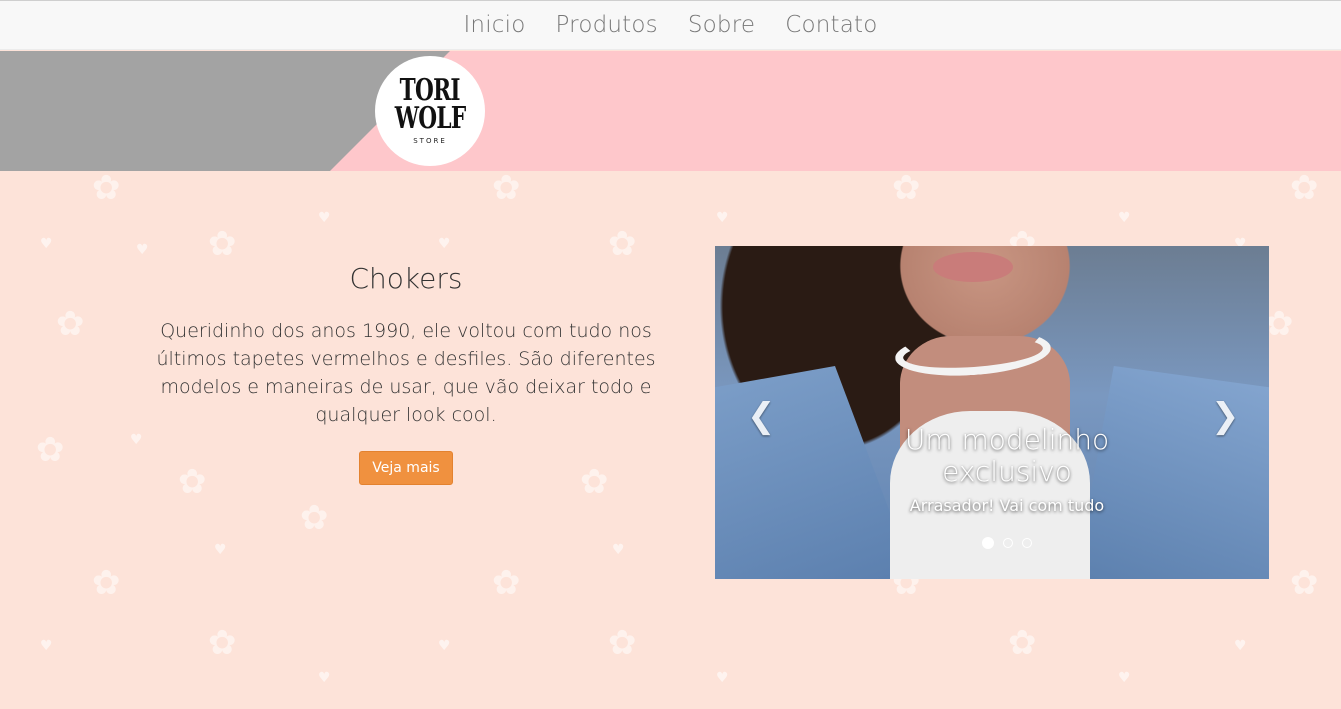 This screenshot has height=709, width=1341. What do you see at coordinates (430, 118) in the screenshot?
I see `logo-line-wolf: WOLF` at bounding box center [430, 118].